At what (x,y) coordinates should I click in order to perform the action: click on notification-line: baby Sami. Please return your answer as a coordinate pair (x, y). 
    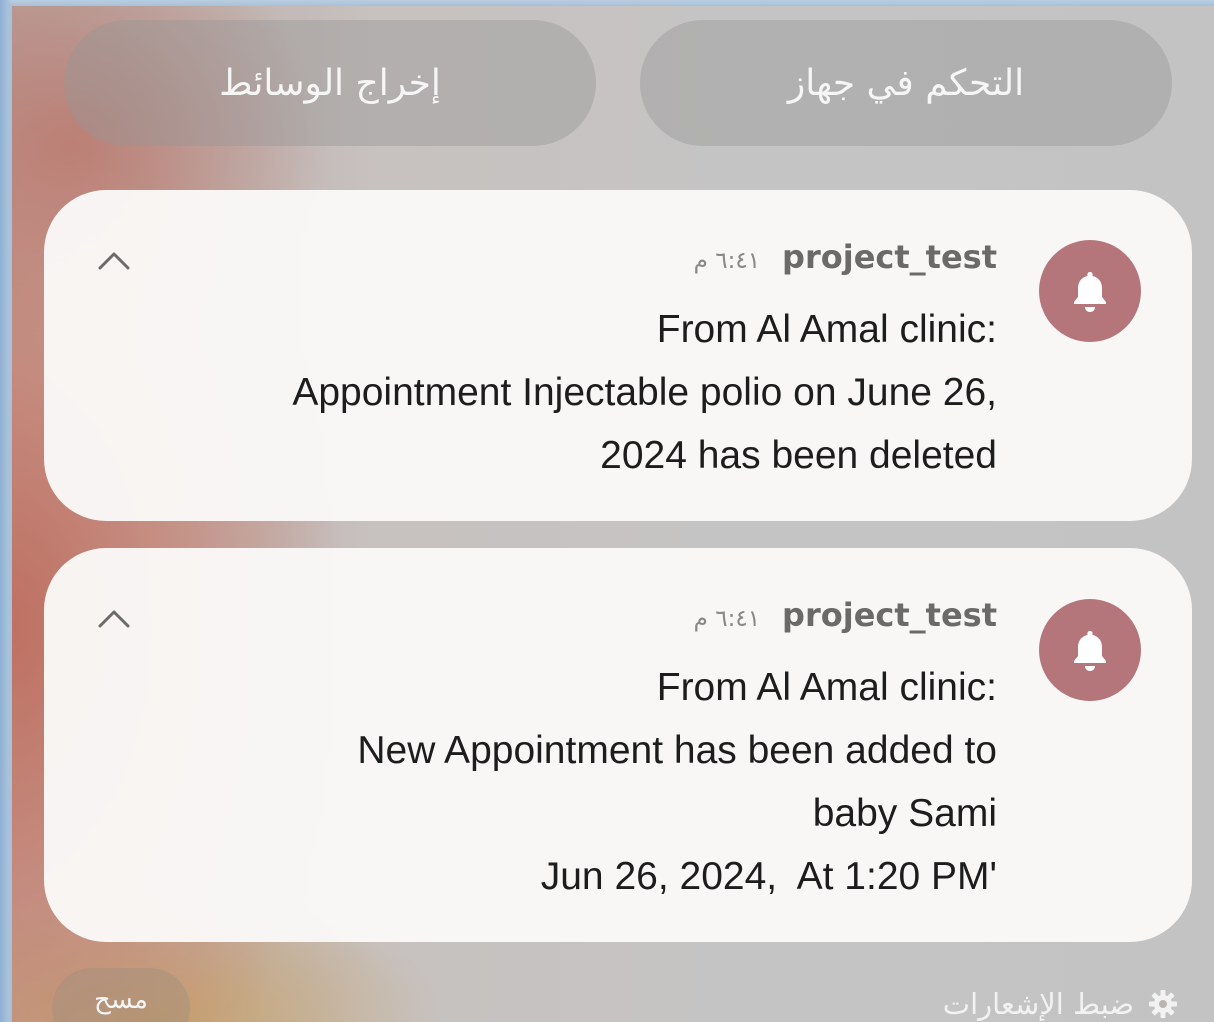
    Looking at the image, I should click on (904, 813).